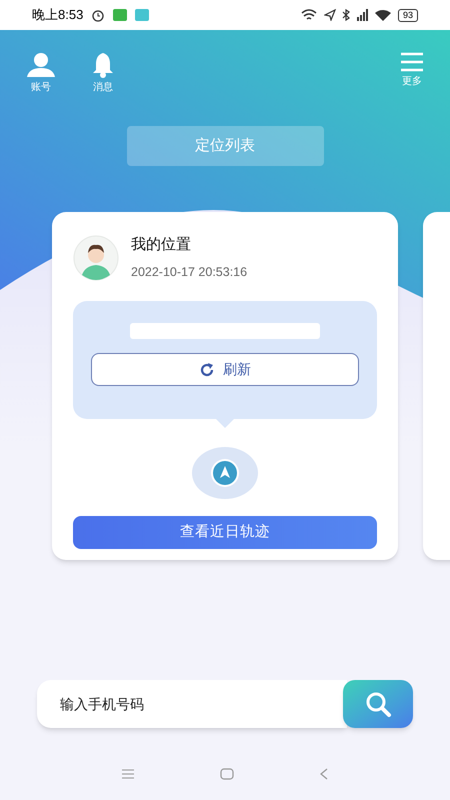 The image size is (450, 800). I want to click on timestamp: 2022-10-17 20:53:16, so click(189, 272).